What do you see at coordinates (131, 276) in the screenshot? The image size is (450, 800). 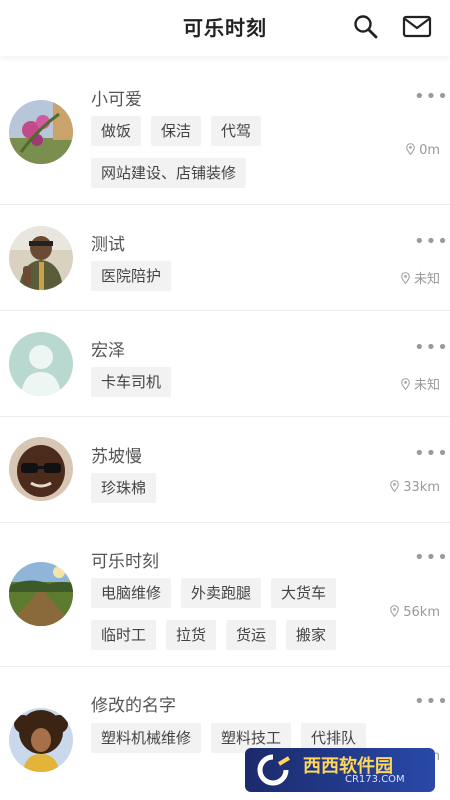 I see `tag: 医院陪护` at bounding box center [131, 276].